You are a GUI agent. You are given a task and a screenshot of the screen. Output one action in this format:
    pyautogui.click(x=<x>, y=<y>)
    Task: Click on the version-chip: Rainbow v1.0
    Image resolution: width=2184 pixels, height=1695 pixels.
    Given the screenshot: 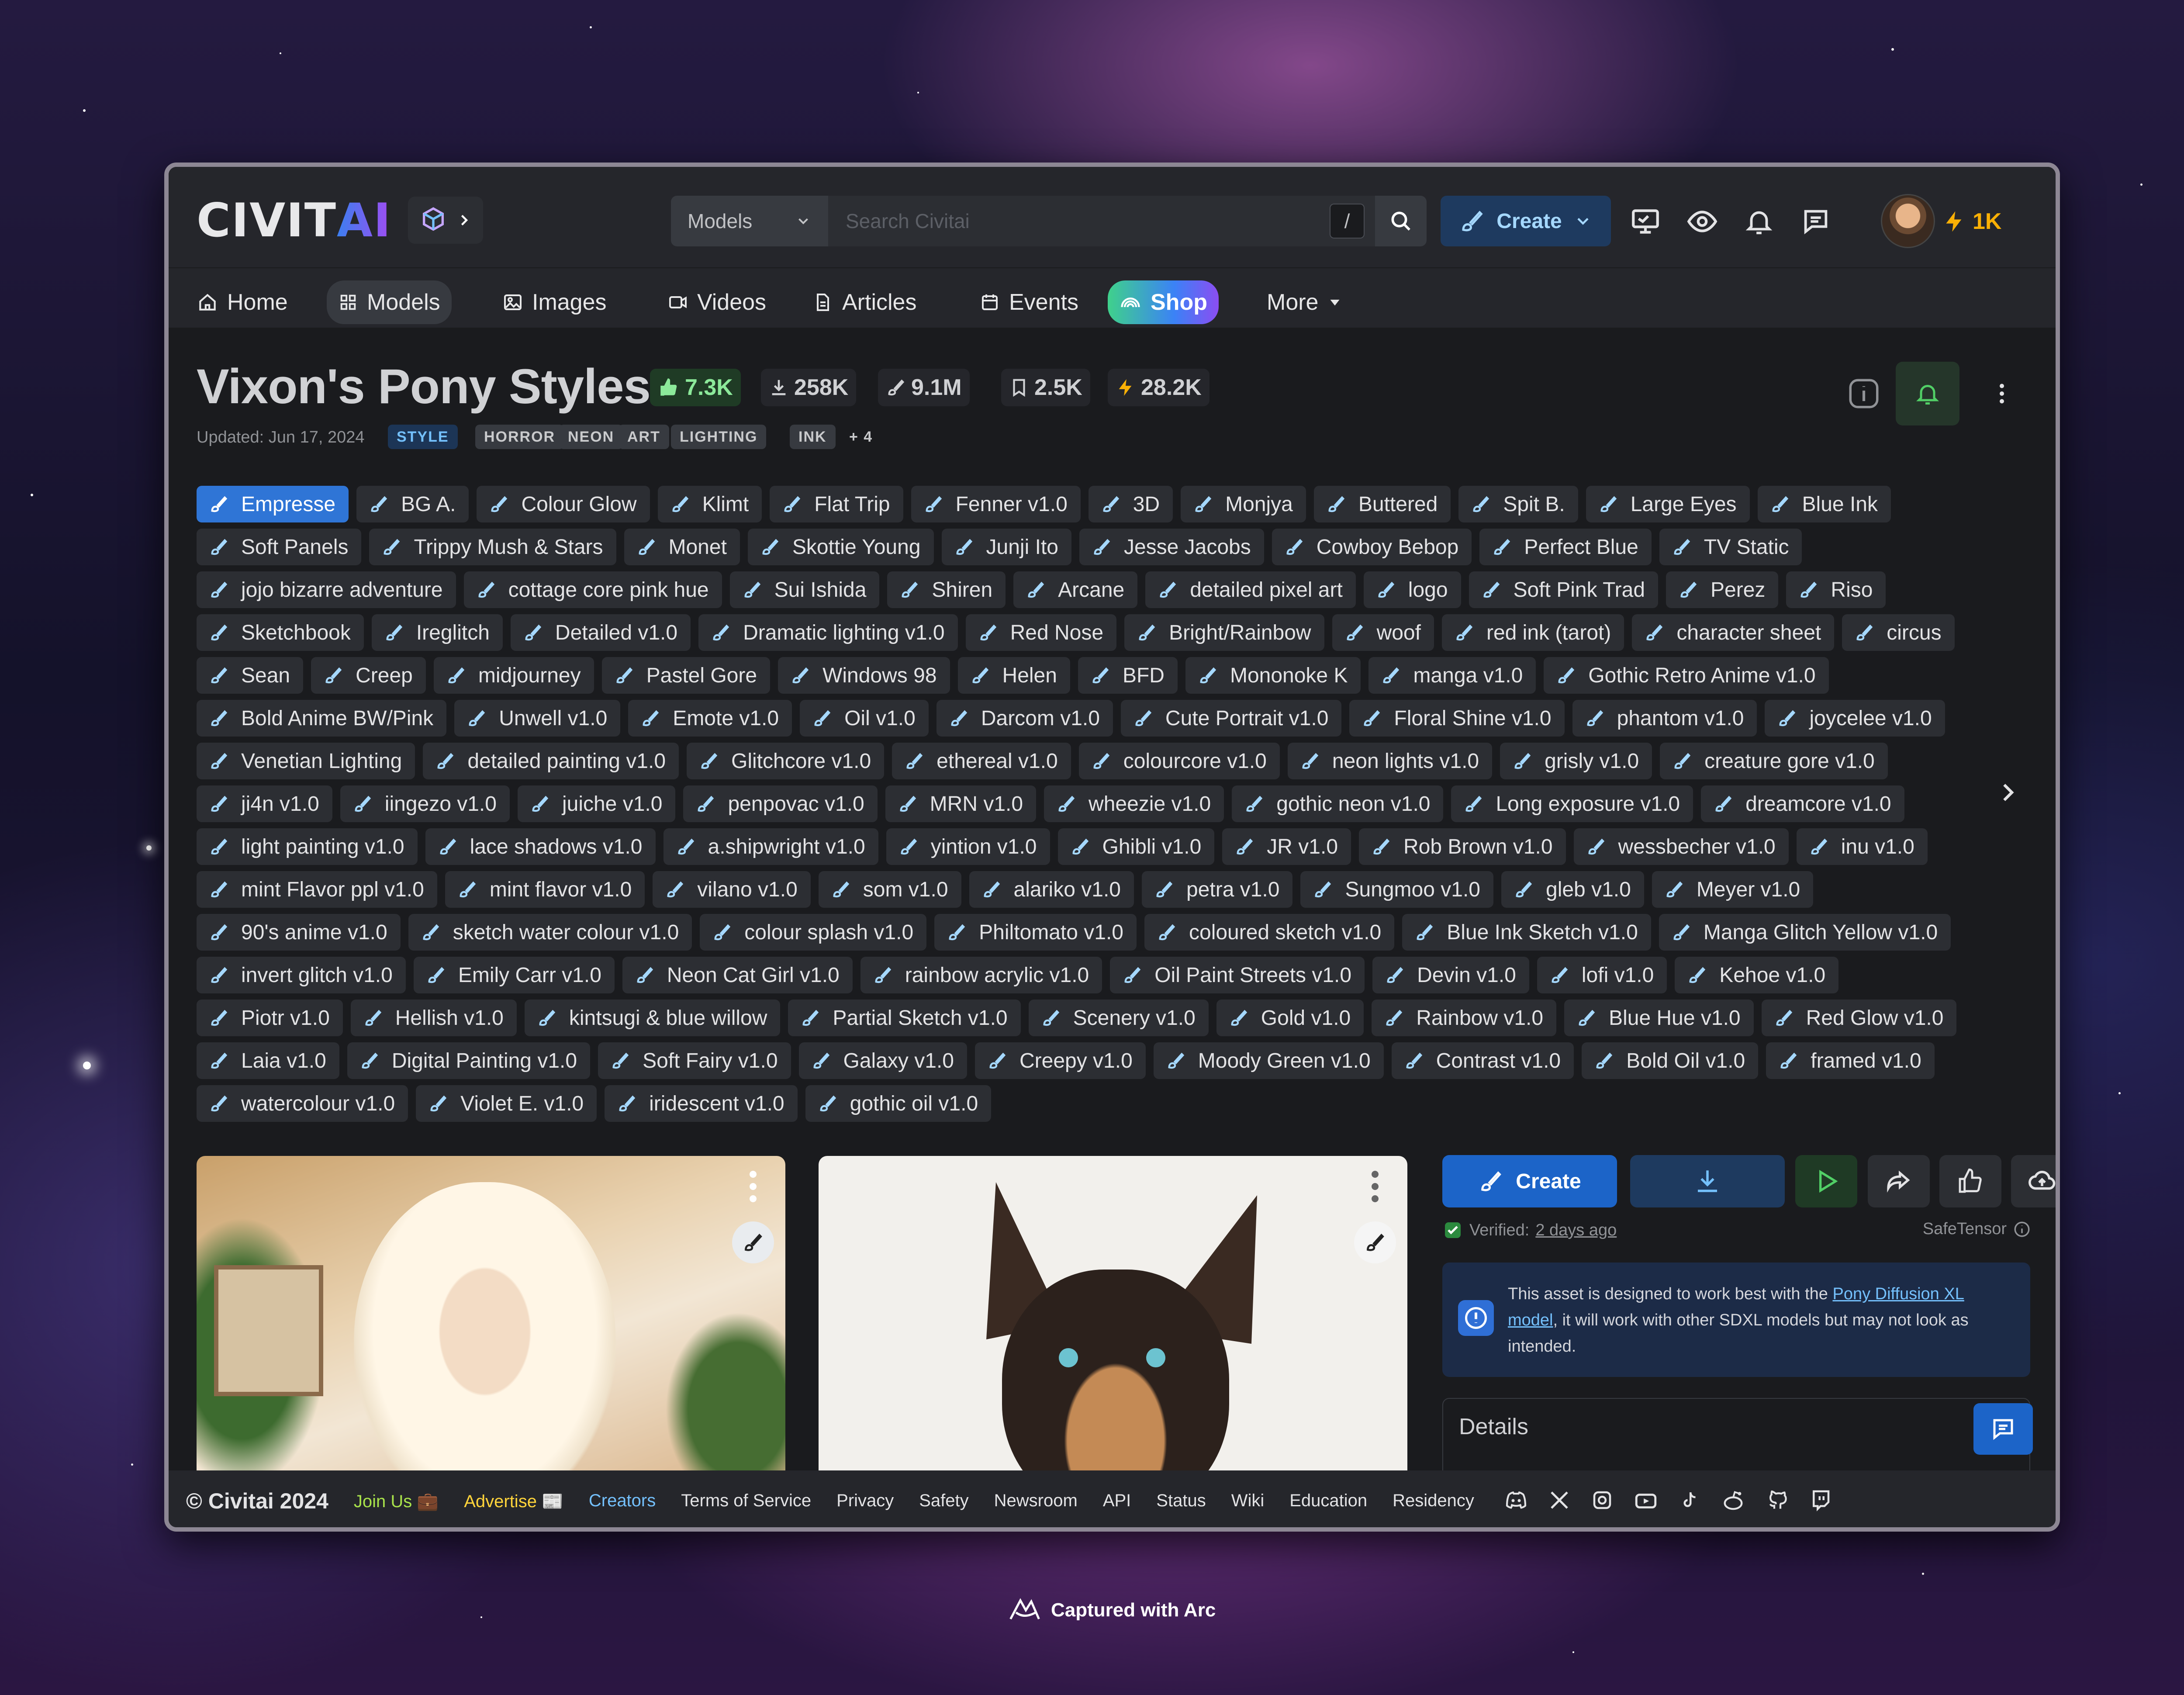 What is the action you would take?
    pyautogui.click(x=1464, y=1018)
    